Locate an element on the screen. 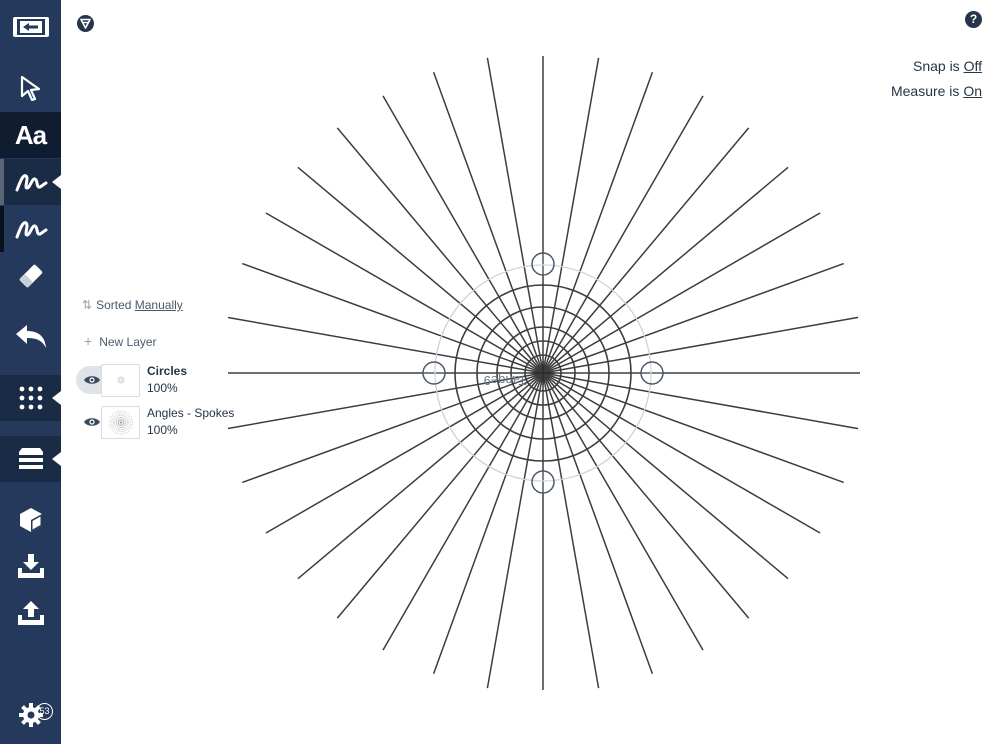 This screenshot has width=992, height=744. pointer-arrow-icon is located at coordinates (30, 88).